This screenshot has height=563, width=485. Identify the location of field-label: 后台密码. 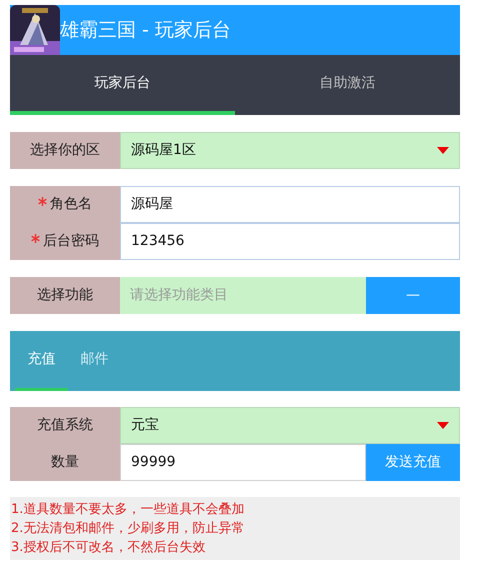
(71, 241).